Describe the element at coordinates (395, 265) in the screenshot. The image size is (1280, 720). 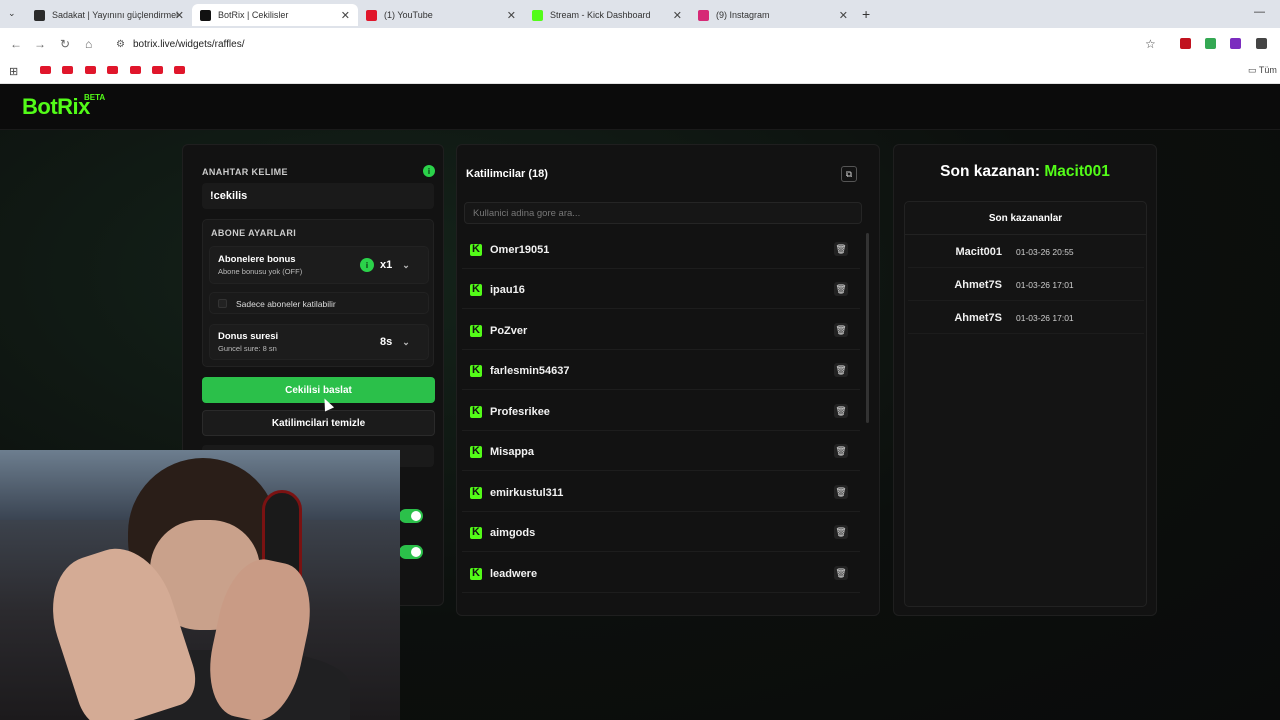
I see `sub-bonus-select: x1 ⌄` at that location.